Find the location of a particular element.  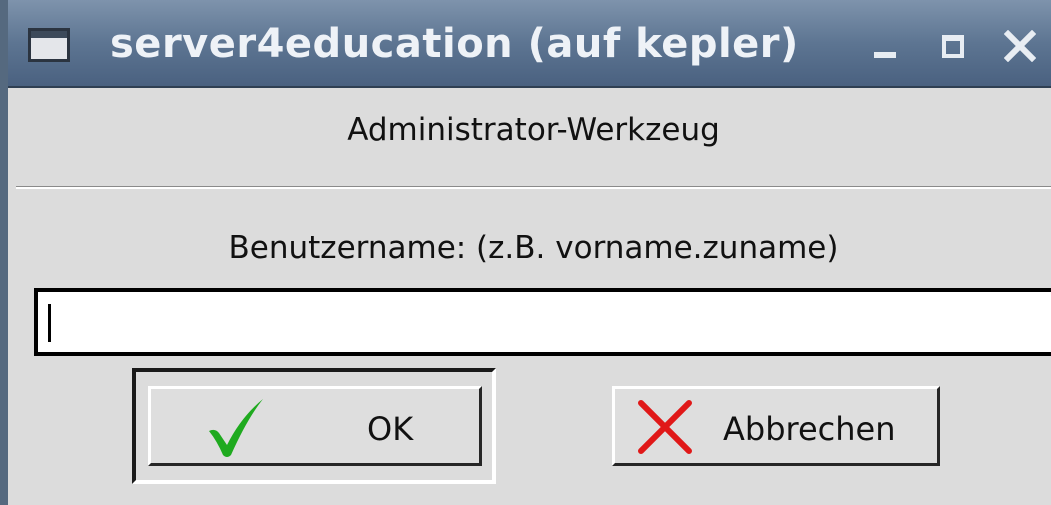

username-label: Benutzername: (z.B. vorname.zuname) is located at coordinates (533, 248).